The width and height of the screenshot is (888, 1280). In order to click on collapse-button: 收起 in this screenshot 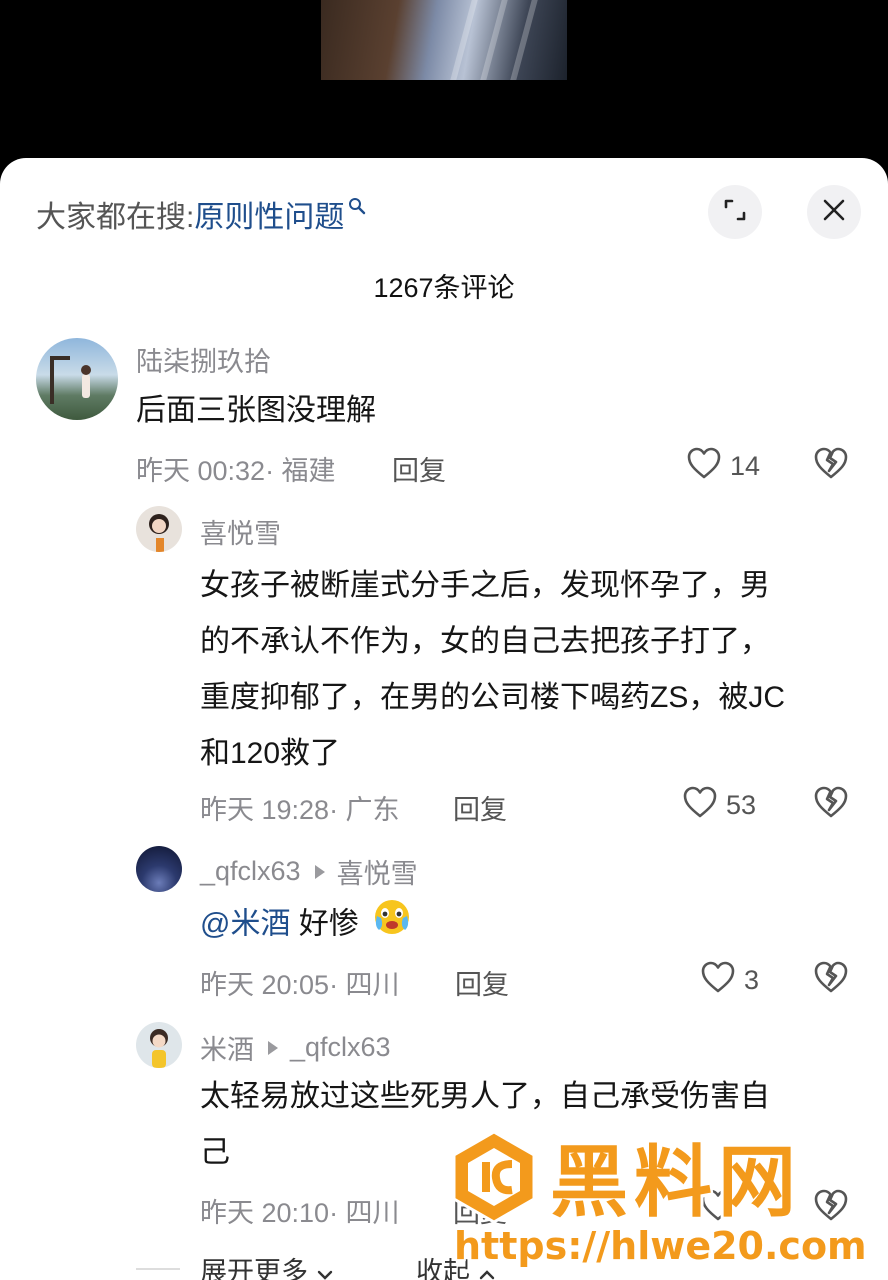, I will do `click(456, 1265)`.